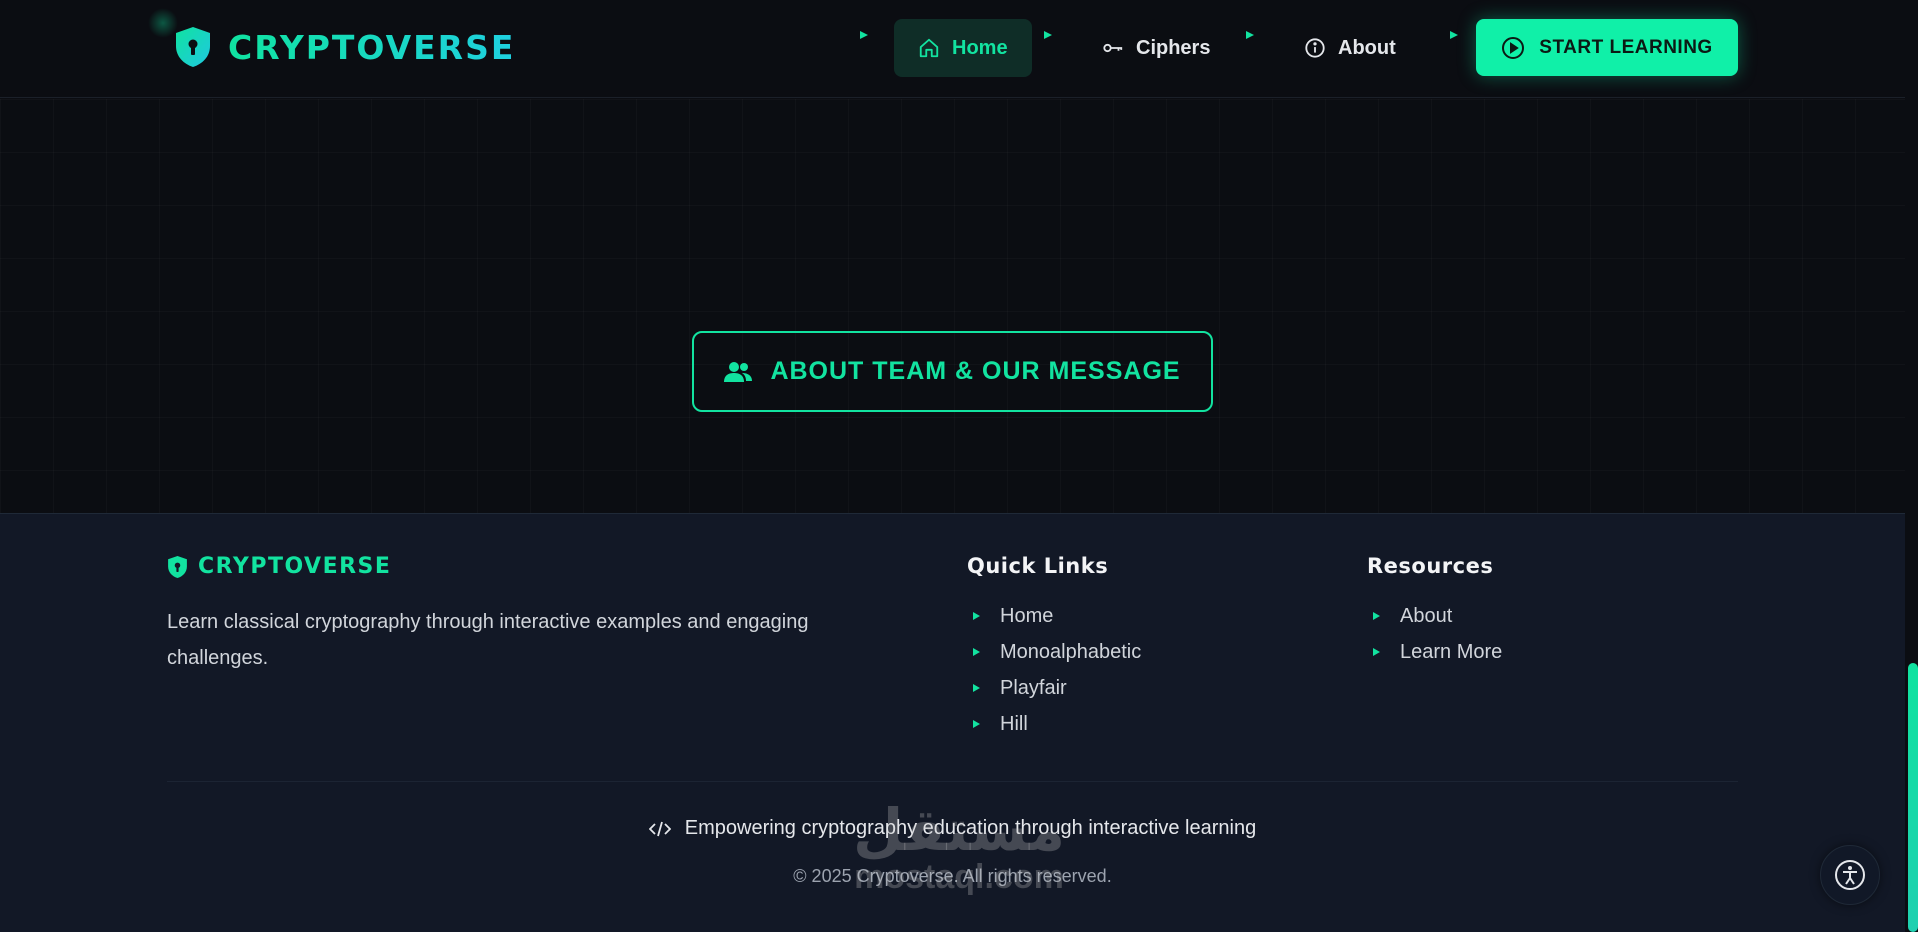 The width and height of the screenshot is (1918, 932). What do you see at coordinates (1367, 47) in the screenshot?
I see `nav-about-label: About` at bounding box center [1367, 47].